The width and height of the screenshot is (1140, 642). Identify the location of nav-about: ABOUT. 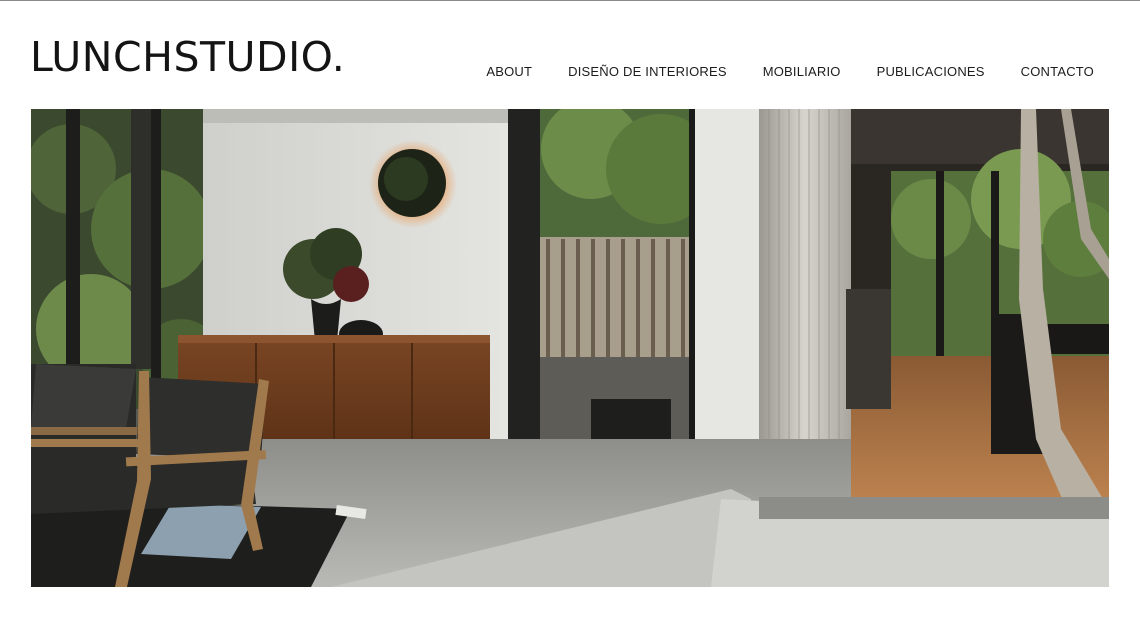
(509, 71).